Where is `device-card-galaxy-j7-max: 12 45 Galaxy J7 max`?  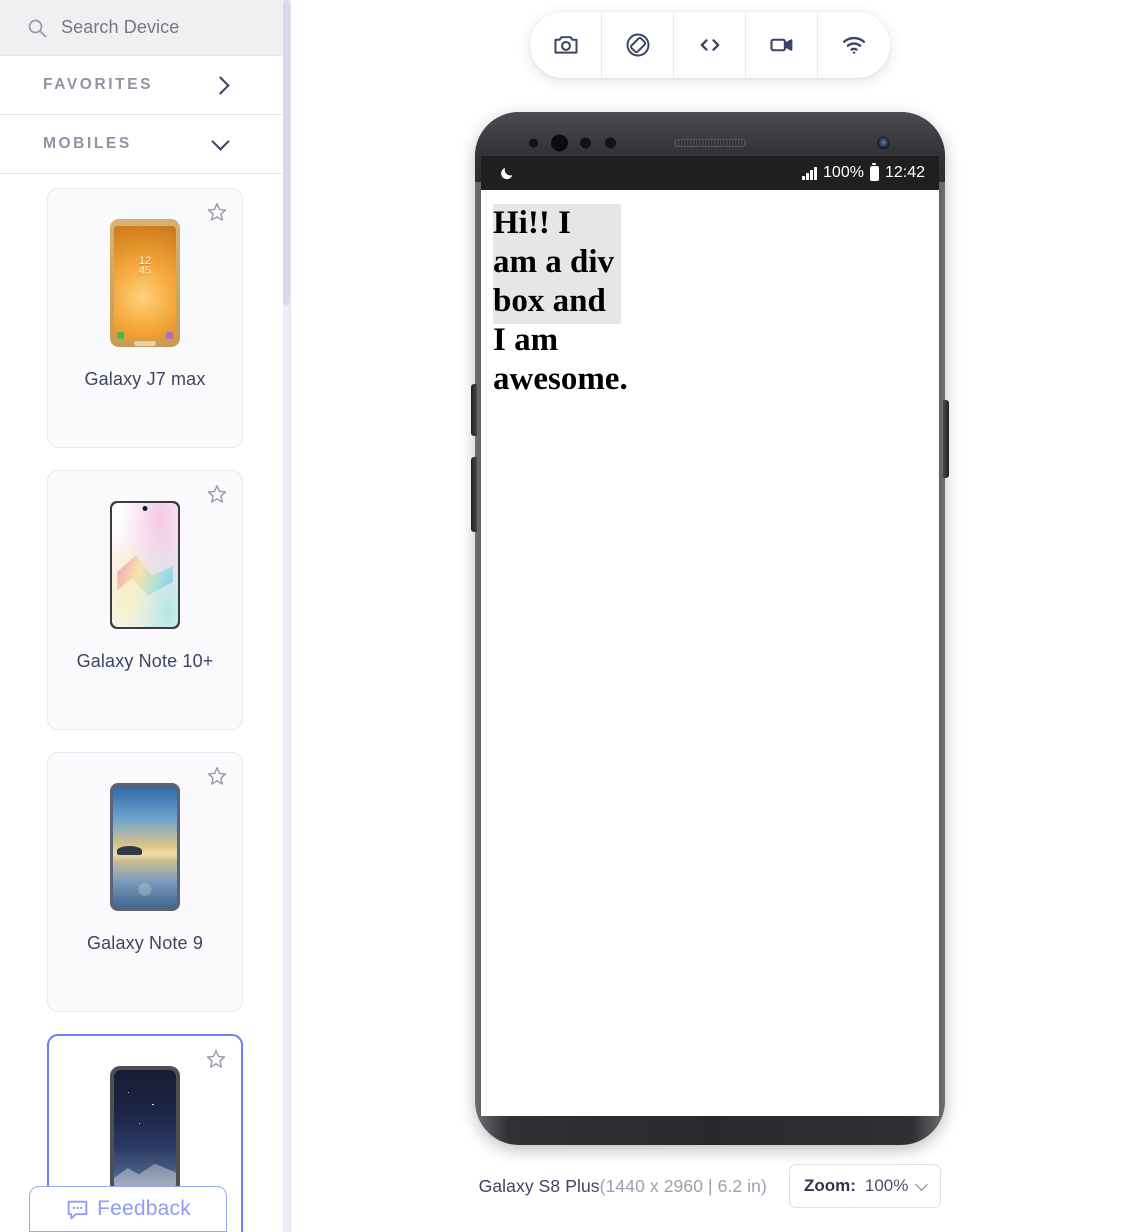
device-card-galaxy-j7-max: 12 45 Galaxy J7 max is located at coordinates (145, 318).